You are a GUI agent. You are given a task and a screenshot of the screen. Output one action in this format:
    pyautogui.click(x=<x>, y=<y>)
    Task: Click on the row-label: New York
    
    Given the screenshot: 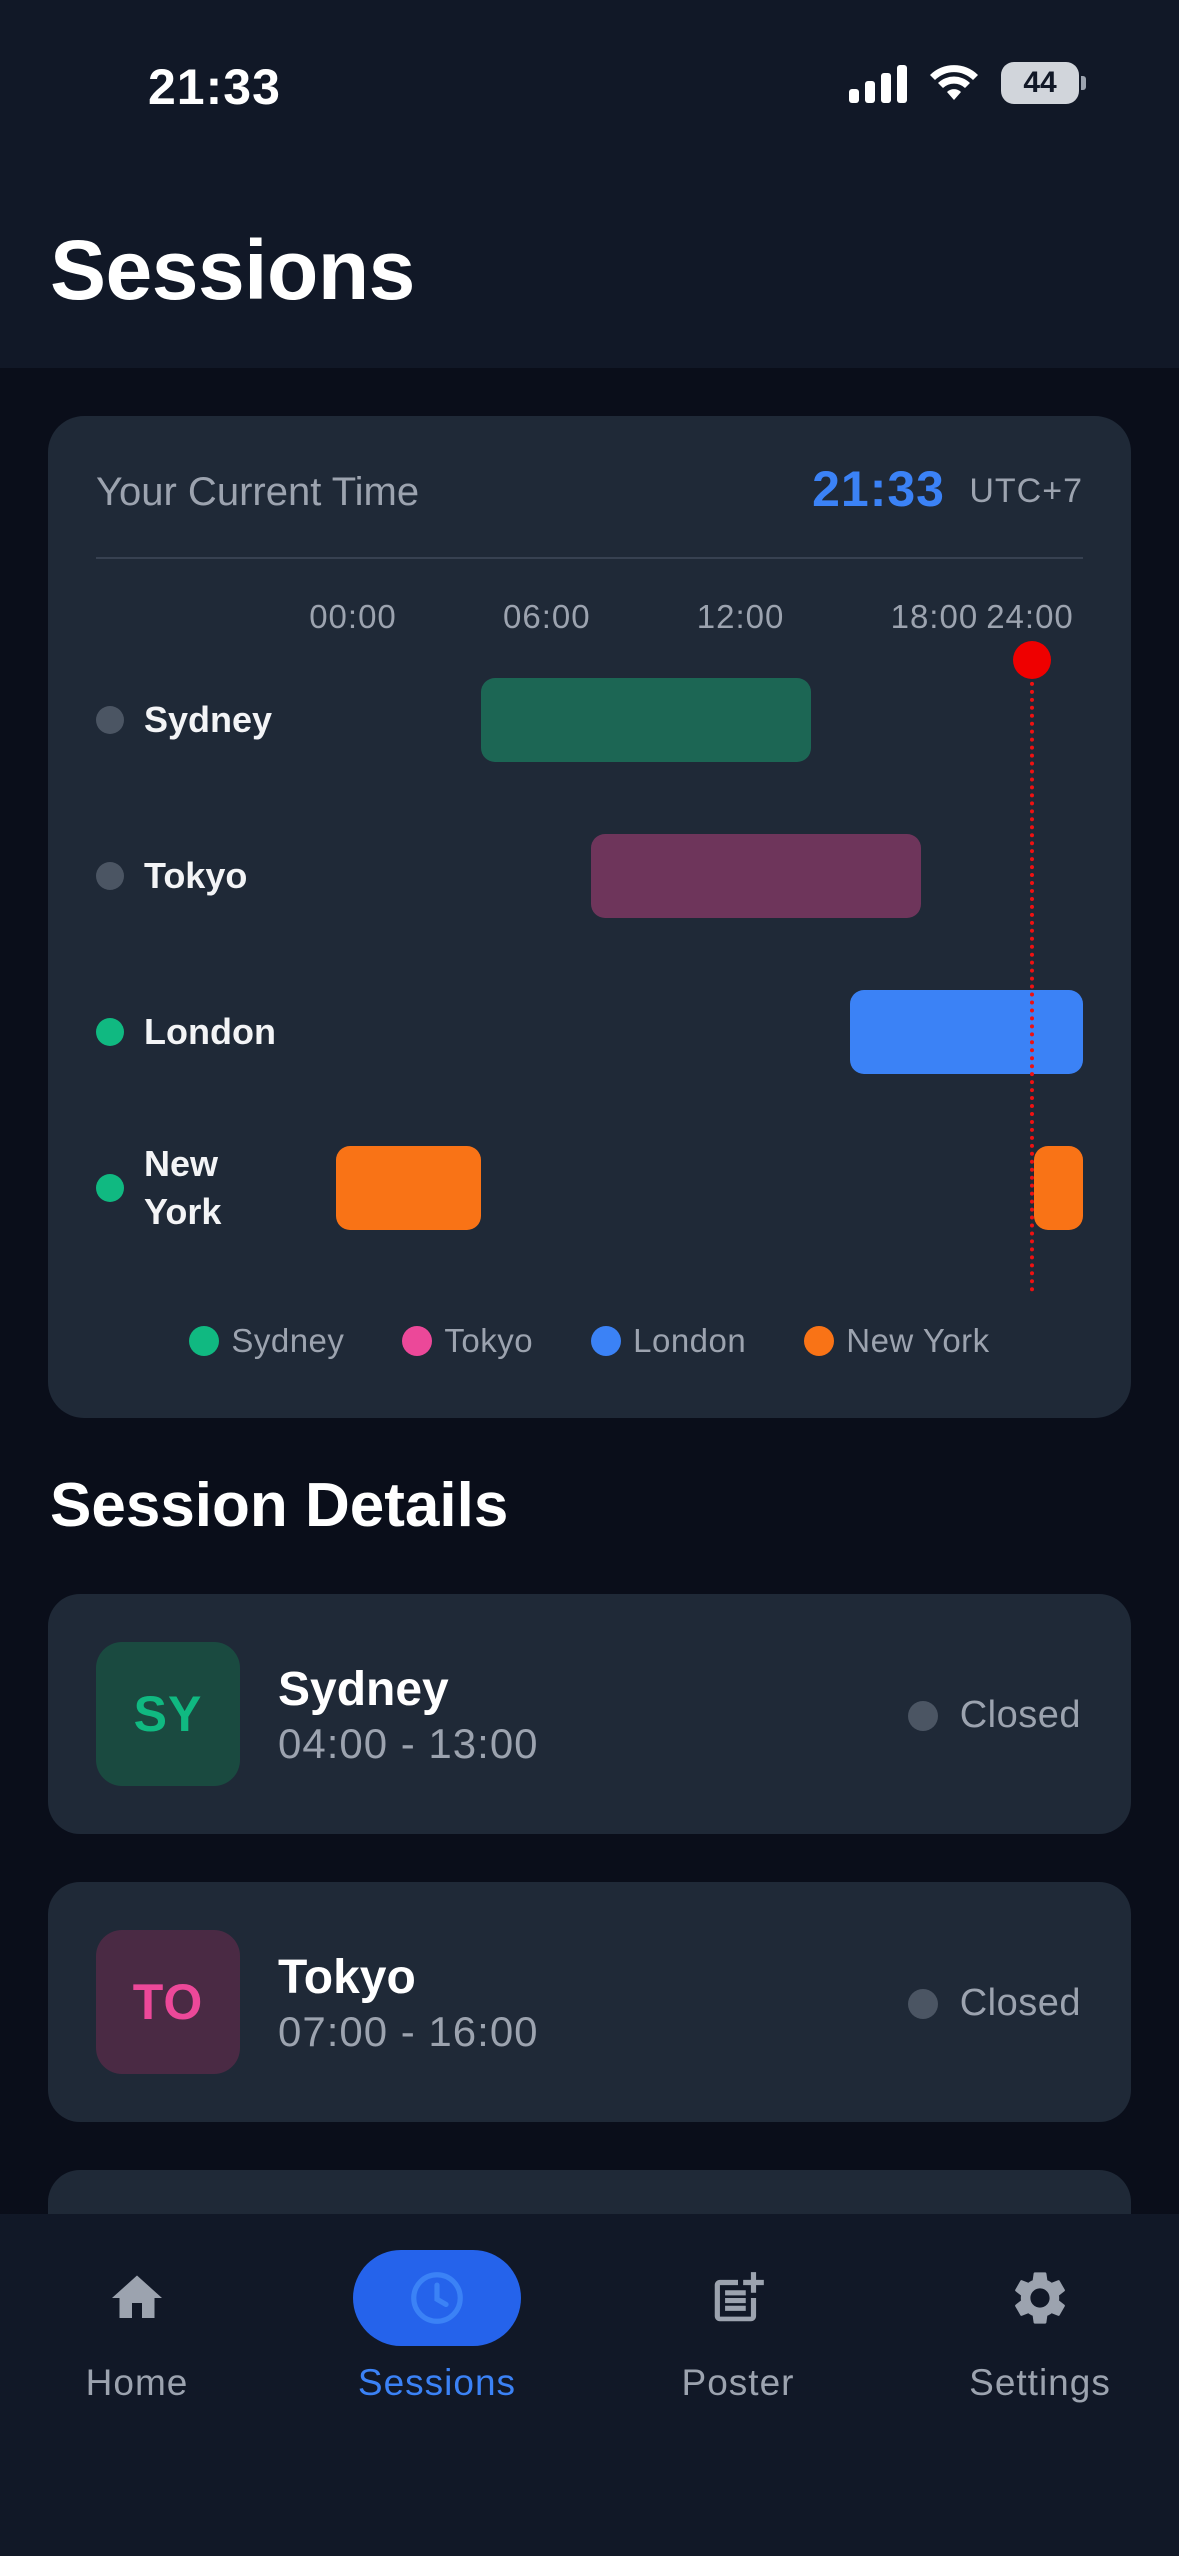 What is the action you would take?
    pyautogui.click(x=183, y=1187)
    